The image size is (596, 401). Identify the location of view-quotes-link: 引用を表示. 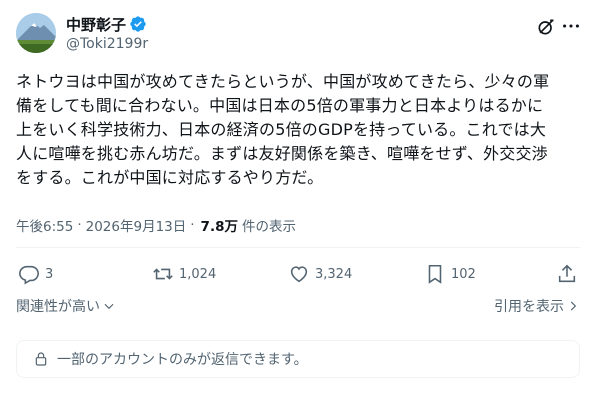
(537, 306).